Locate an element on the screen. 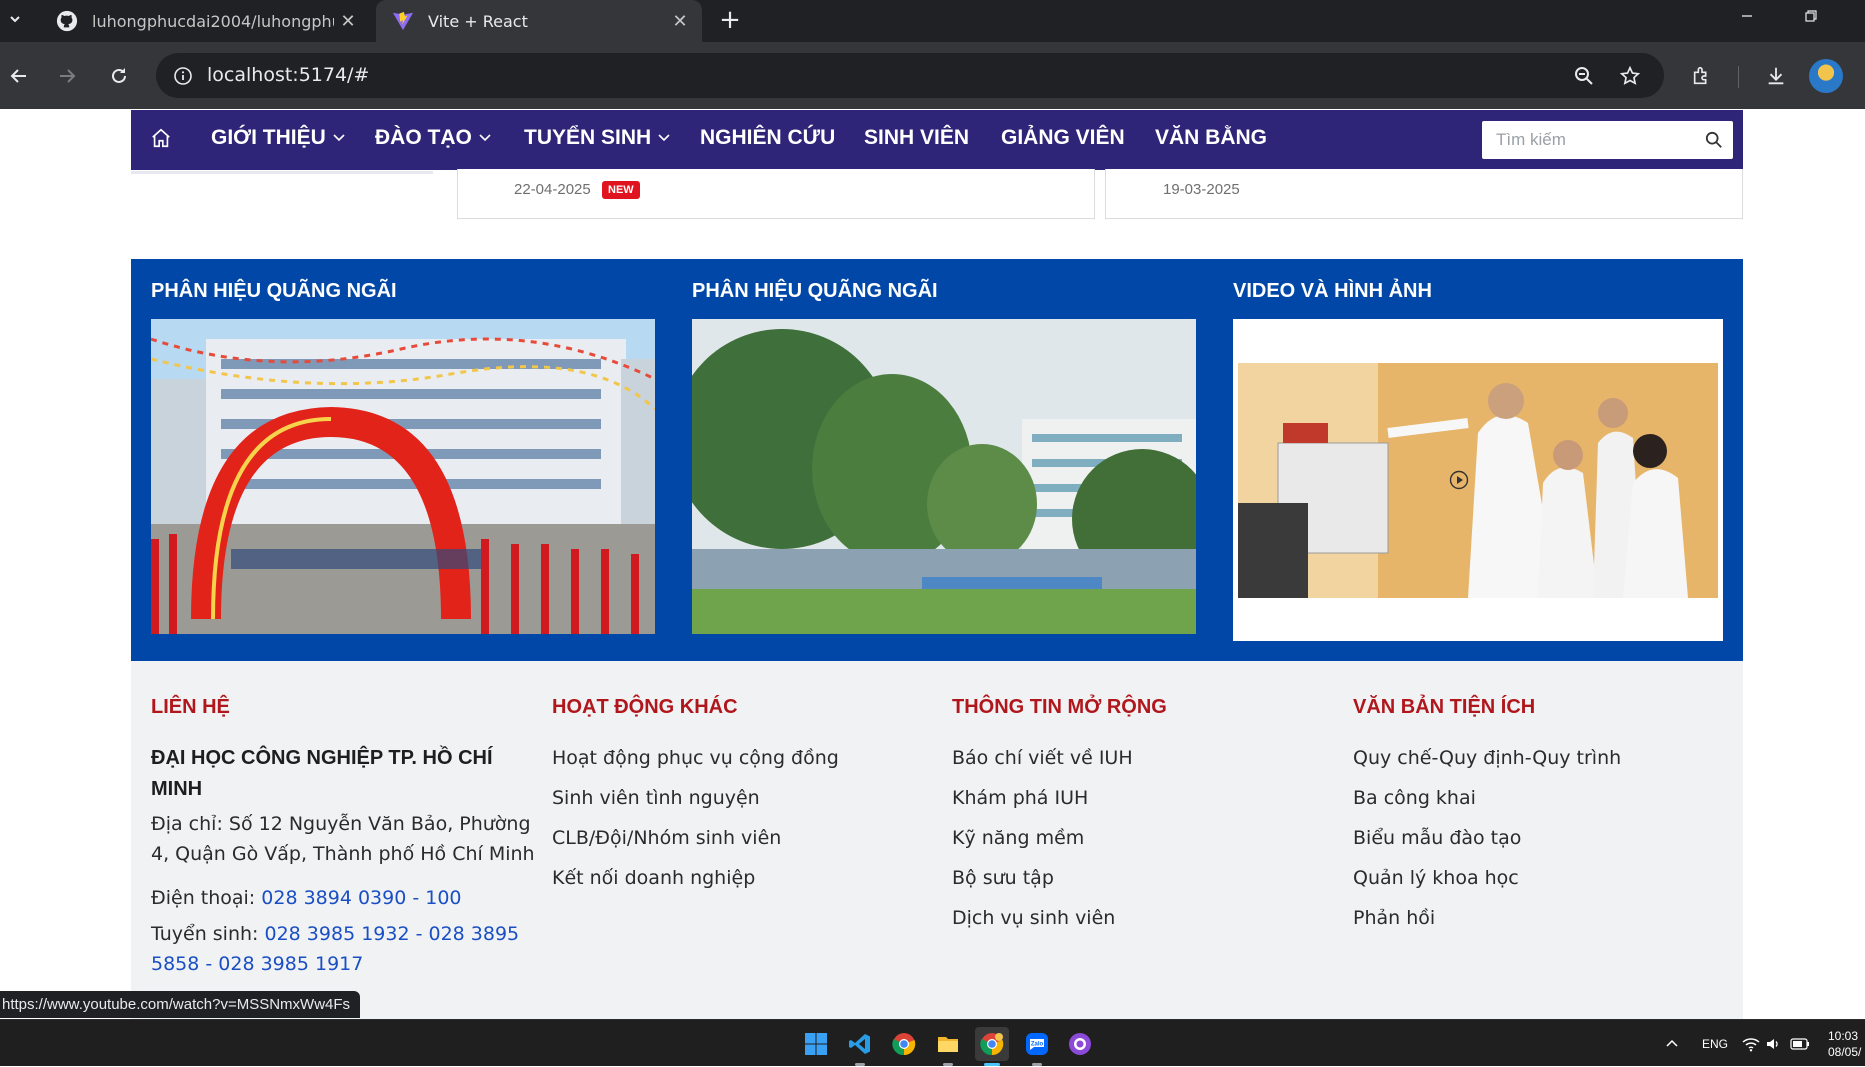 This screenshot has width=1865, height=1067. nav-van-bang: VĂN BẰNG is located at coordinates (1211, 138).